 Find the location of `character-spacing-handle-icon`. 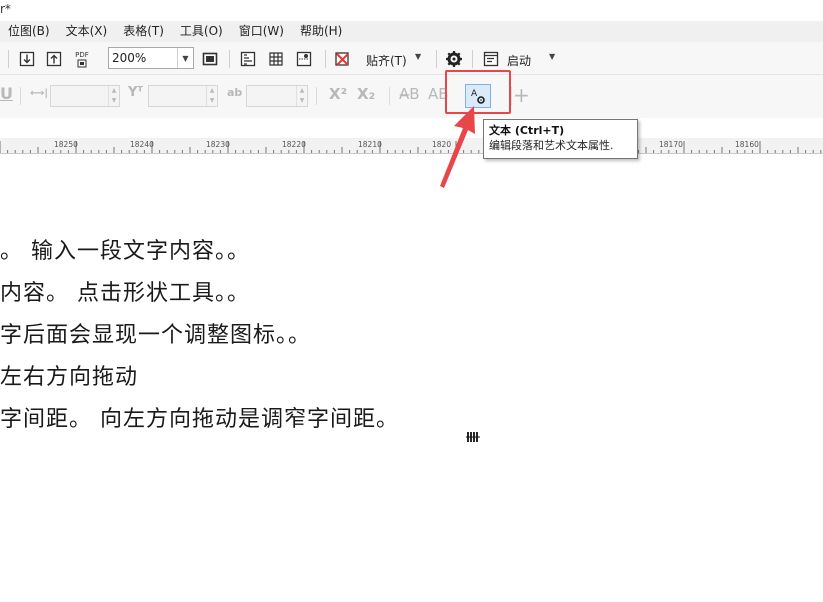

character-spacing-handle-icon is located at coordinates (473, 437).